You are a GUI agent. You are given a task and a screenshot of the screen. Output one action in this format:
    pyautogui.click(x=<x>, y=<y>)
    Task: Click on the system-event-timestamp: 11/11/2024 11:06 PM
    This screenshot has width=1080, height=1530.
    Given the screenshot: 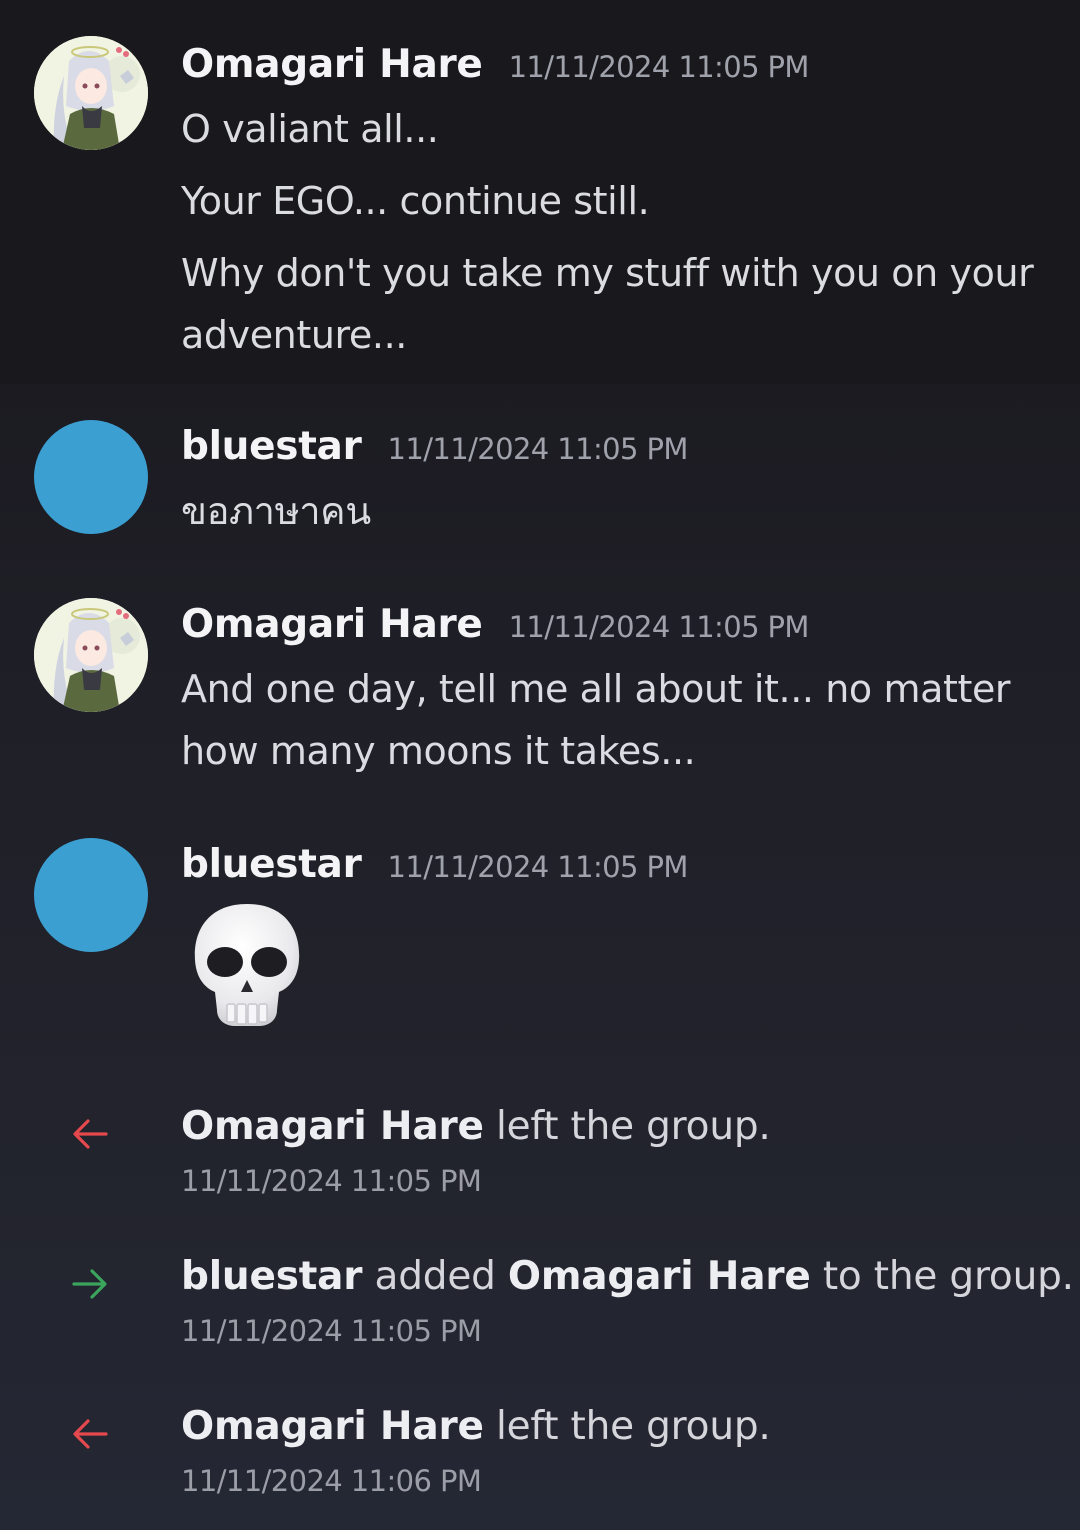 What is the action you would take?
    pyautogui.click(x=331, y=1481)
    